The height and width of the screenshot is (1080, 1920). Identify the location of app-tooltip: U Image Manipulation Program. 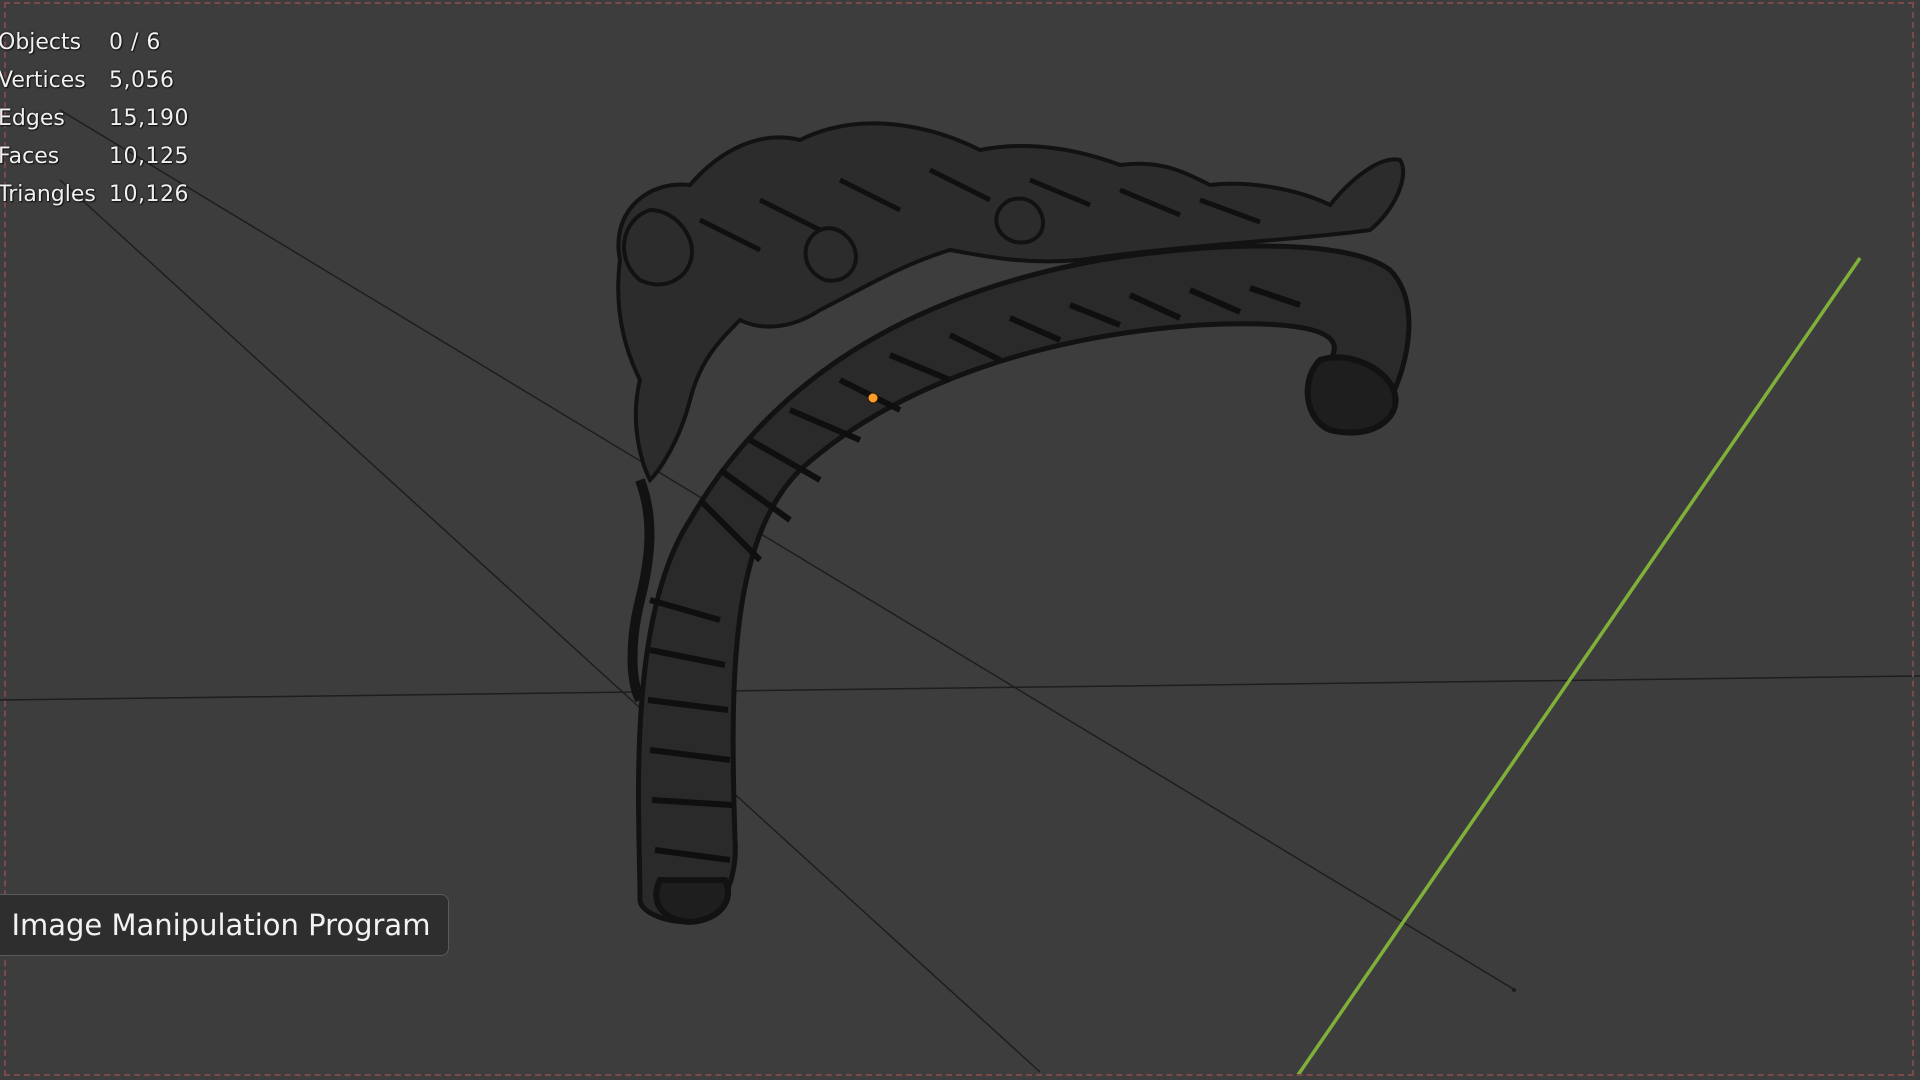
(225, 925).